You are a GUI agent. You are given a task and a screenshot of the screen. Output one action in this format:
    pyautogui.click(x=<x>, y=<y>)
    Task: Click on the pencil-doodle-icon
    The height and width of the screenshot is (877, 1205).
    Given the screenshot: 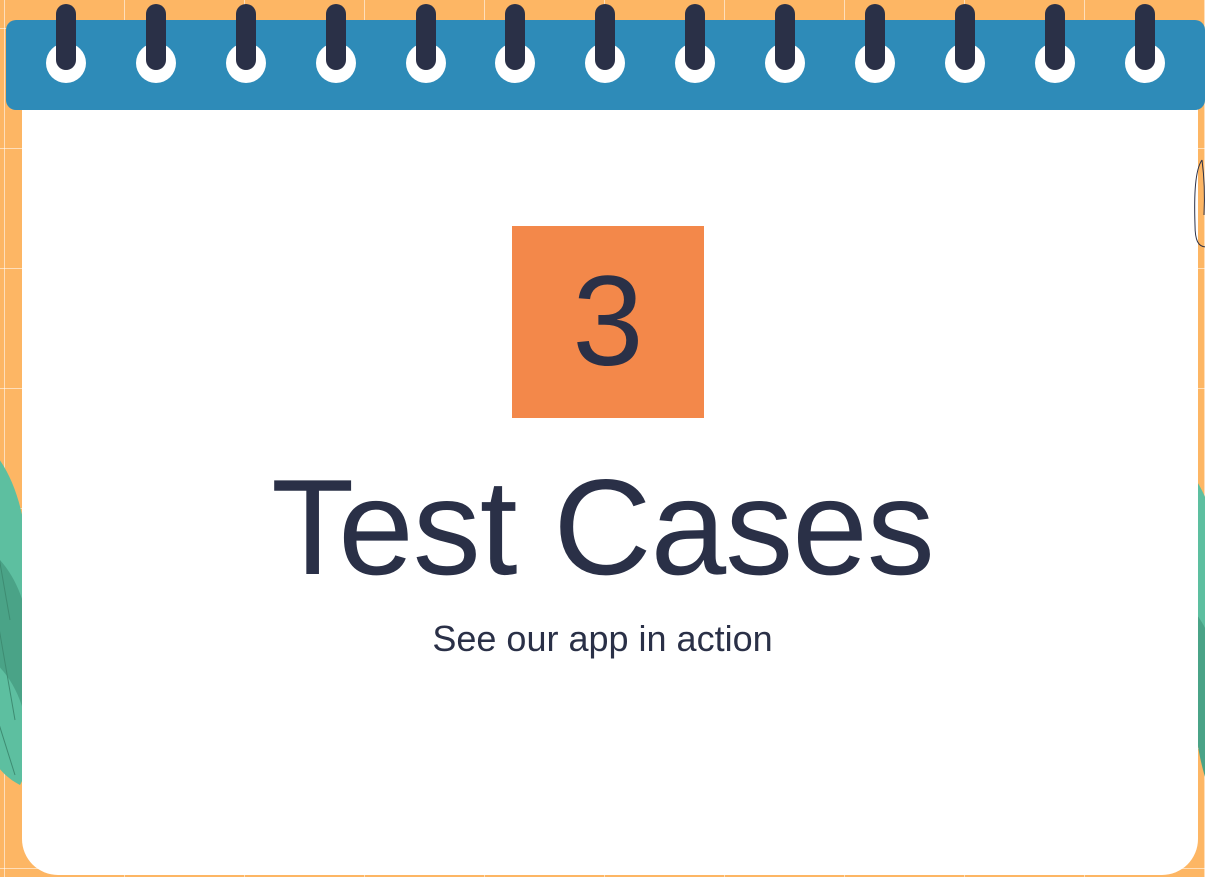 What is the action you would take?
    pyautogui.click(x=1199, y=203)
    